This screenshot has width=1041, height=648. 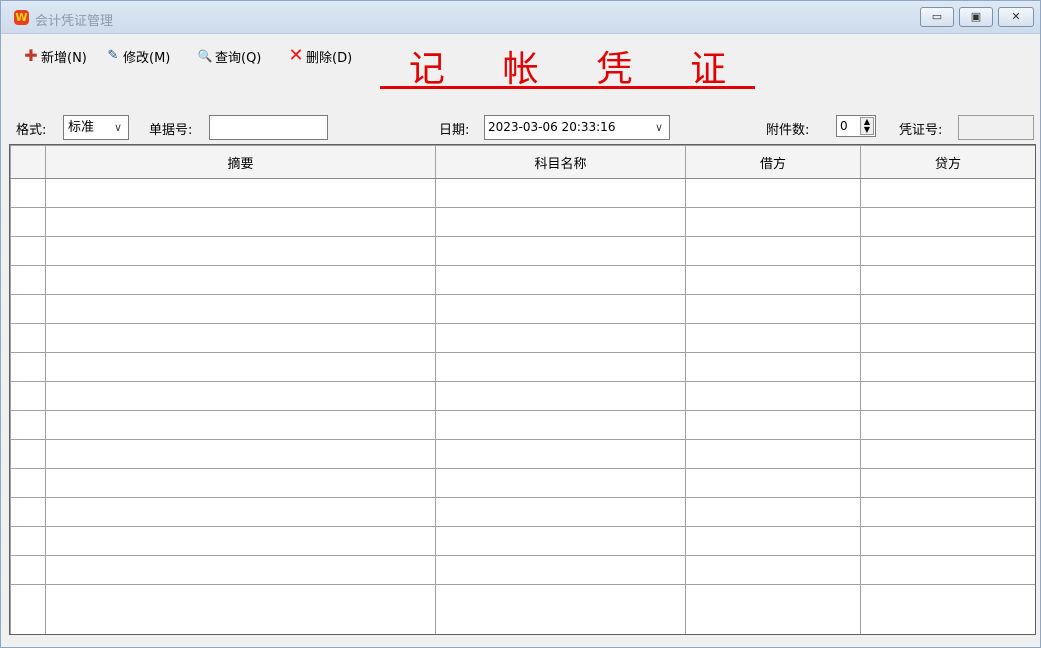 I want to click on stepper-buttons: ▲ ▼, so click(x=867, y=126).